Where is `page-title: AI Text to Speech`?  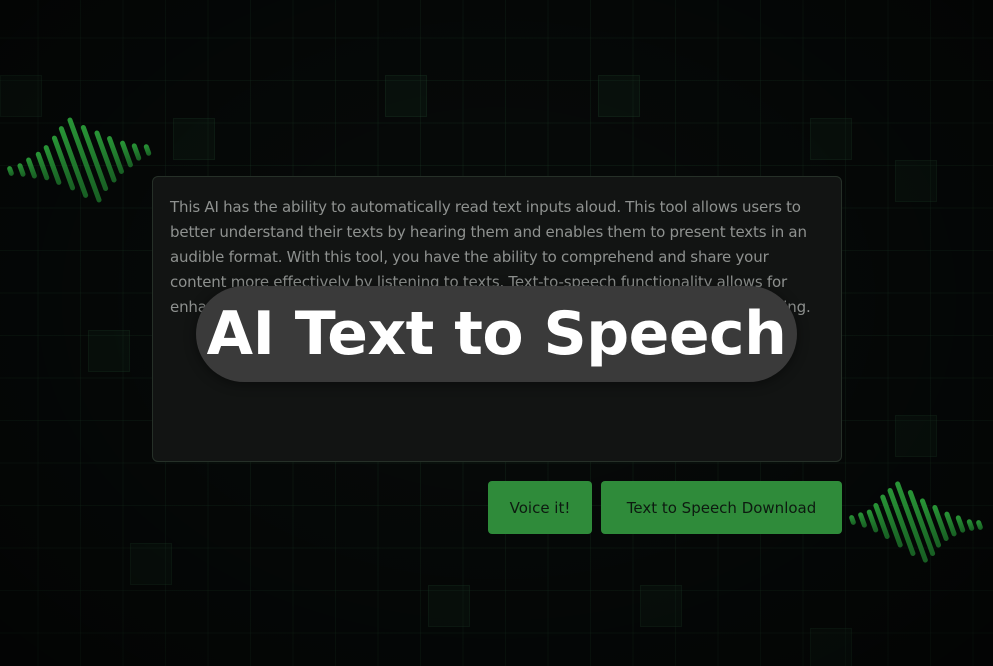 page-title: AI Text to Speech is located at coordinates (496, 334).